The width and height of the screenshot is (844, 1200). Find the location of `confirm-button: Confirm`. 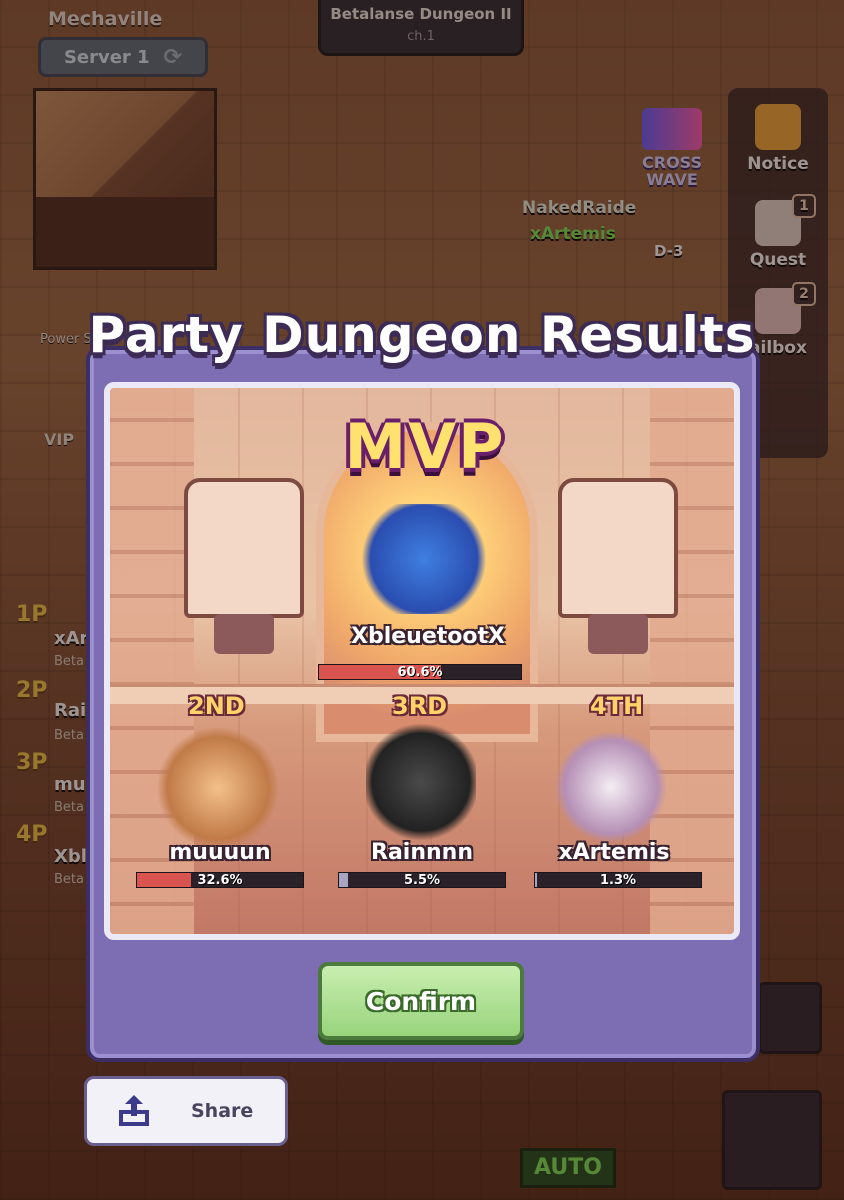

confirm-button: Confirm is located at coordinates (421, 1001).